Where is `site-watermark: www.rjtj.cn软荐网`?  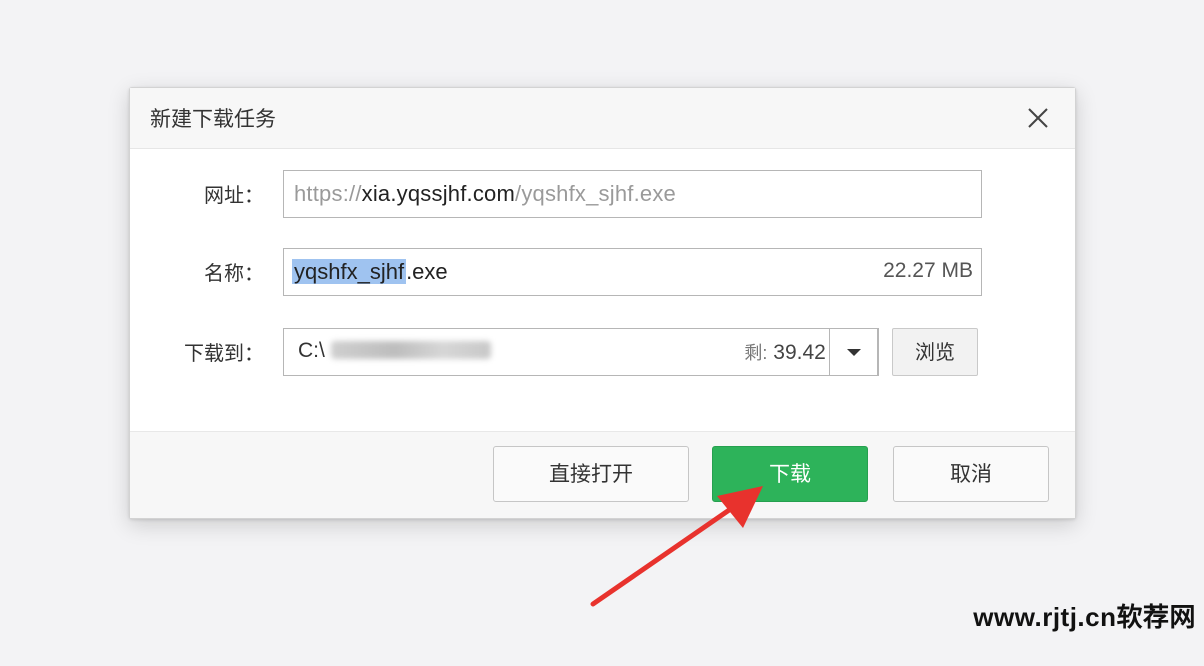 site-watermark: www.rjtj.cn软荐网 is located at coordinates (1084, 617).